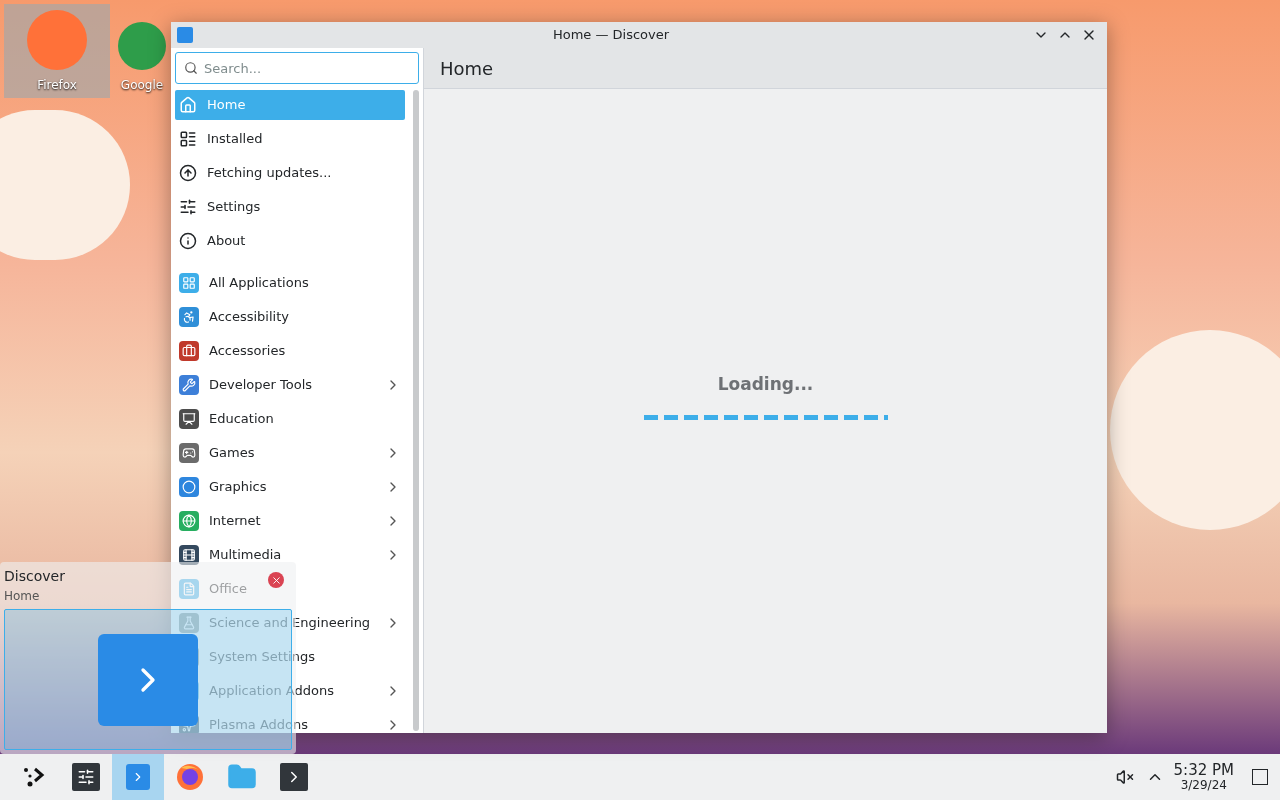  I want to click on sphere-icon, so click(189, 487).